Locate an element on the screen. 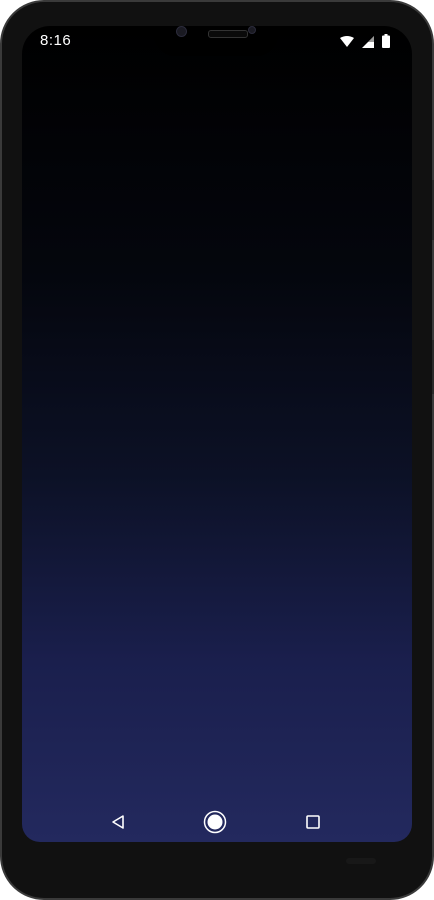 This screenshot has height=900, width=434. home-circle-icon is located at coordinates (215, 824).